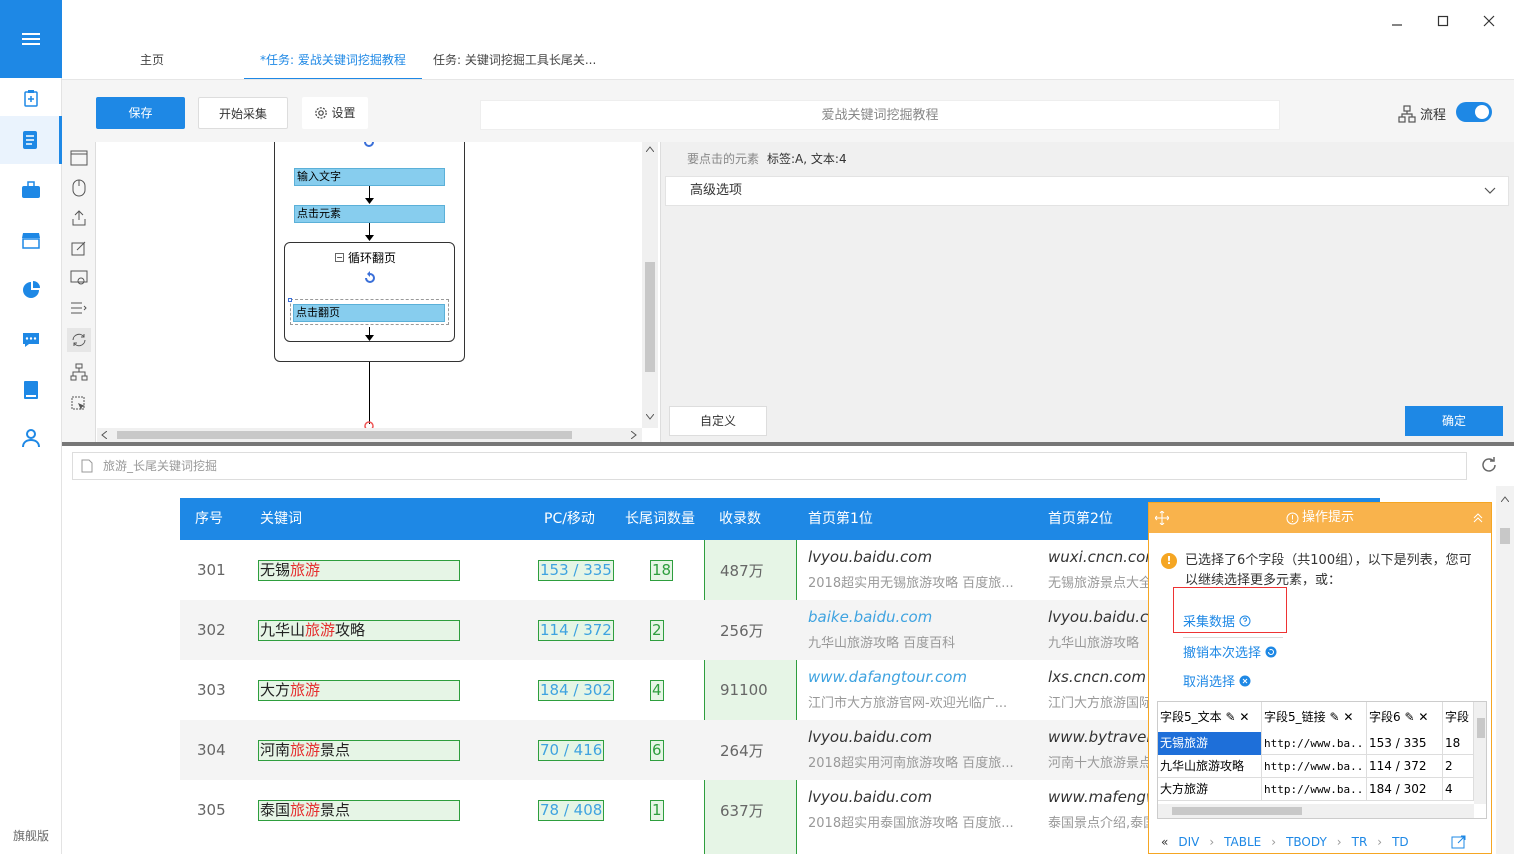  What do you see at coordinates (1459, 842) in the screenshot?
I see `open-external-icon` at bounding box center [1459, 842].